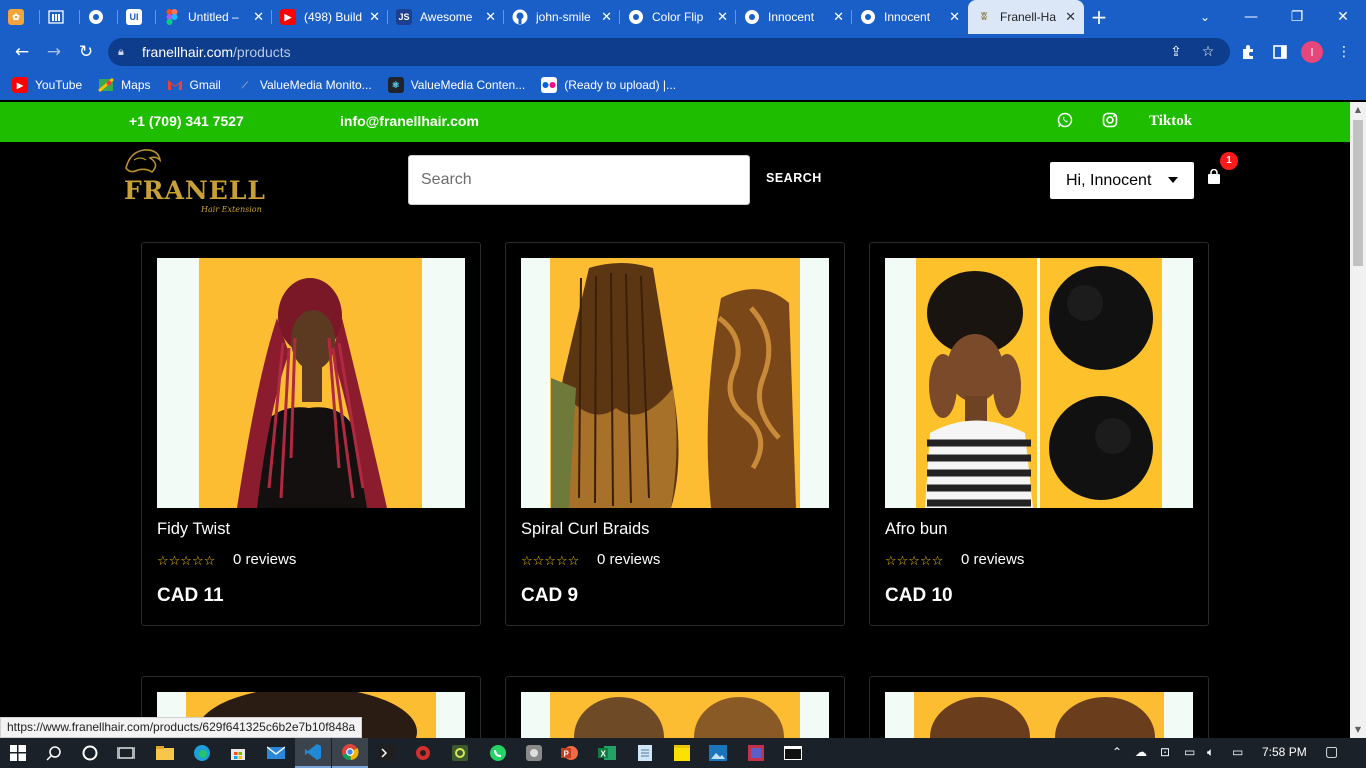 The width and height of the screenshot is (1366, 768). Describe the element at coordinates (22, 52) in the screenshot. I see `back-button: ←` at that location.